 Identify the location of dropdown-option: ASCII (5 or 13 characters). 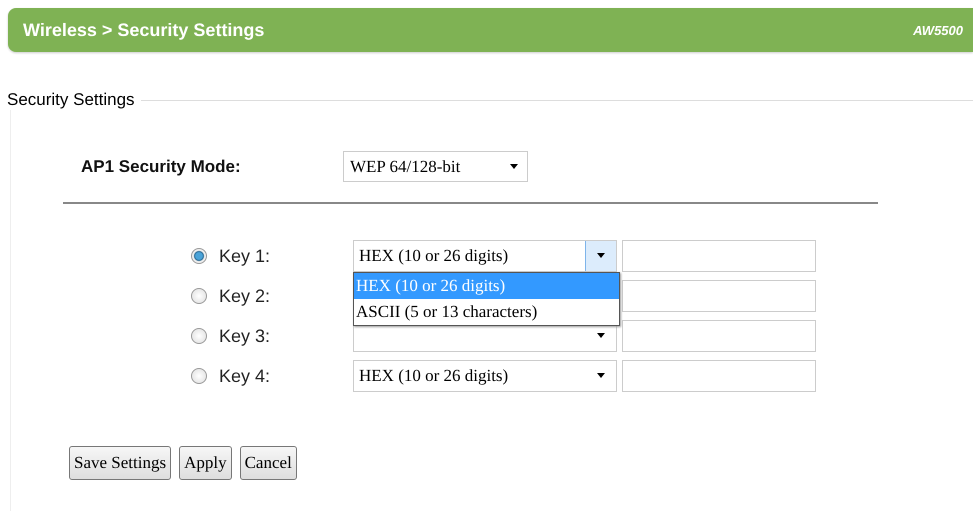
(486, 312).